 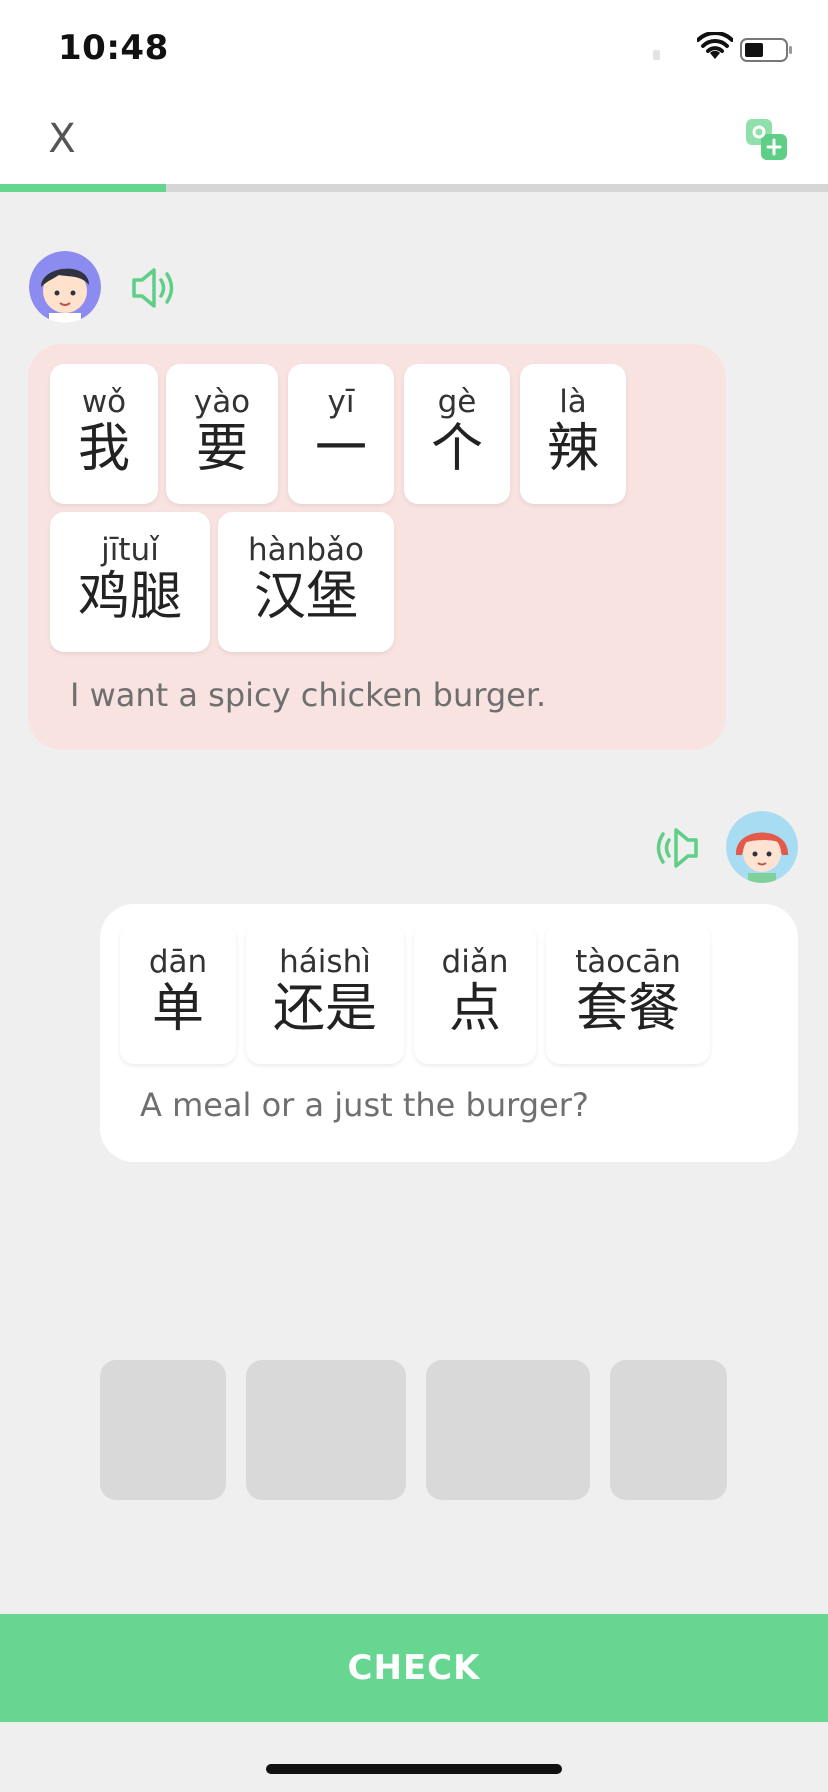 I want to click on lesson-progress-fill, so click(x=83, y=188).